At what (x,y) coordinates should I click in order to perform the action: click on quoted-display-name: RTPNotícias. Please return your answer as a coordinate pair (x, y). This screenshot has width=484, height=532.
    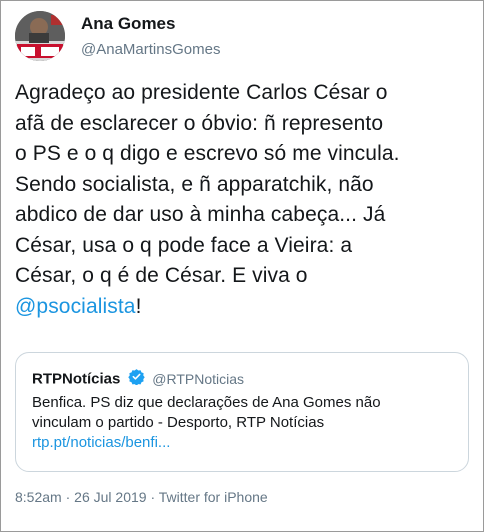
    Looking at the image, I should click on (76, 379).